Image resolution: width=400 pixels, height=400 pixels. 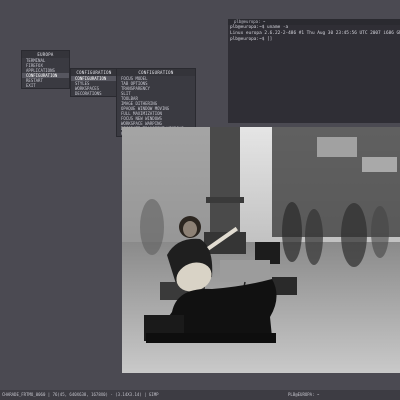 What do you see at coordinates (156, 72) in the screenshot?
I see `options-menu-title: Configuration` at bounding box center [156, 72].